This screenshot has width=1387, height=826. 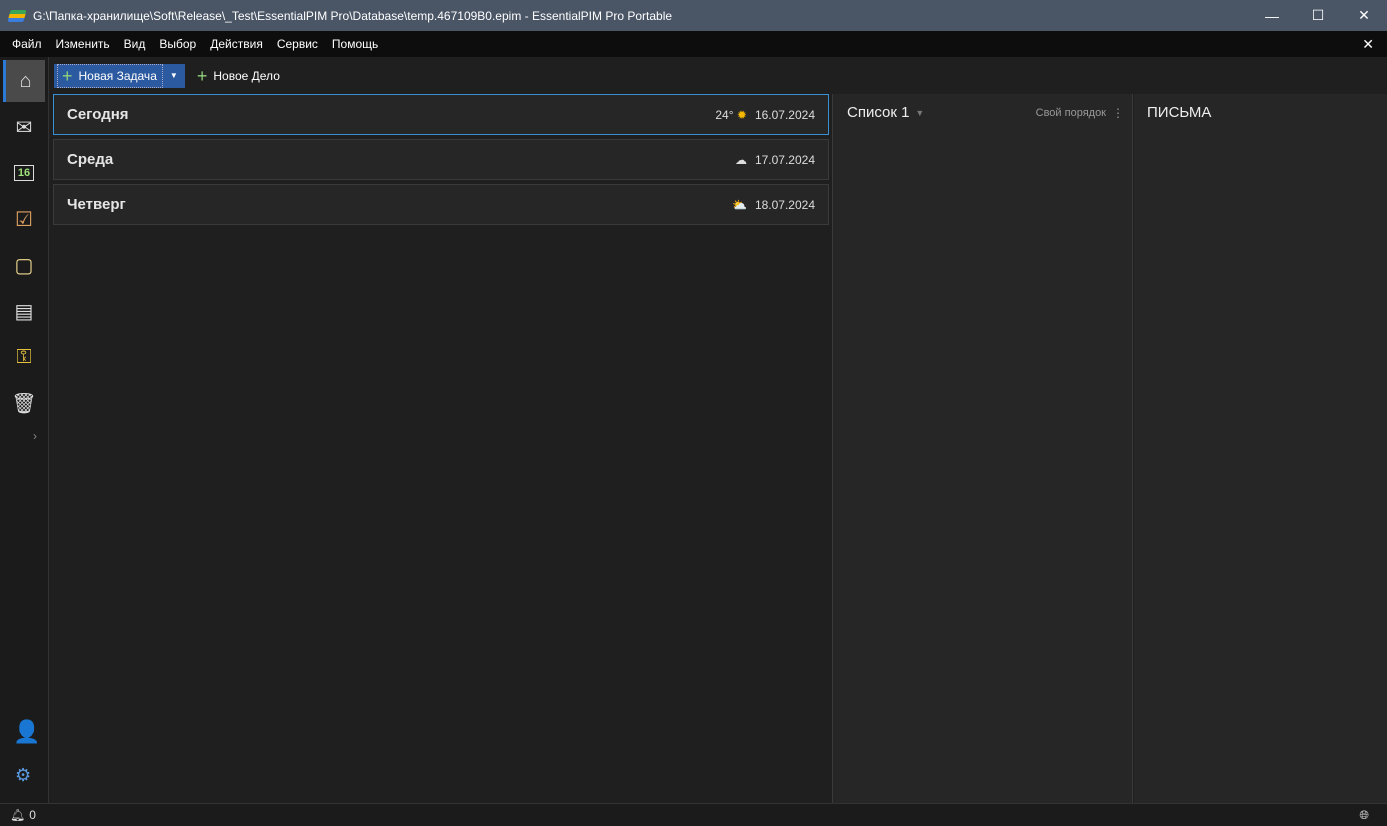 What do you see at coordinates (1364, 15) in the screenshot?
I see `close-button: ✕` at bounding box center [1364, 15].